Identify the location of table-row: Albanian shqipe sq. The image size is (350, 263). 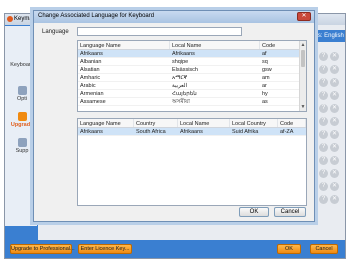
(192, 62).